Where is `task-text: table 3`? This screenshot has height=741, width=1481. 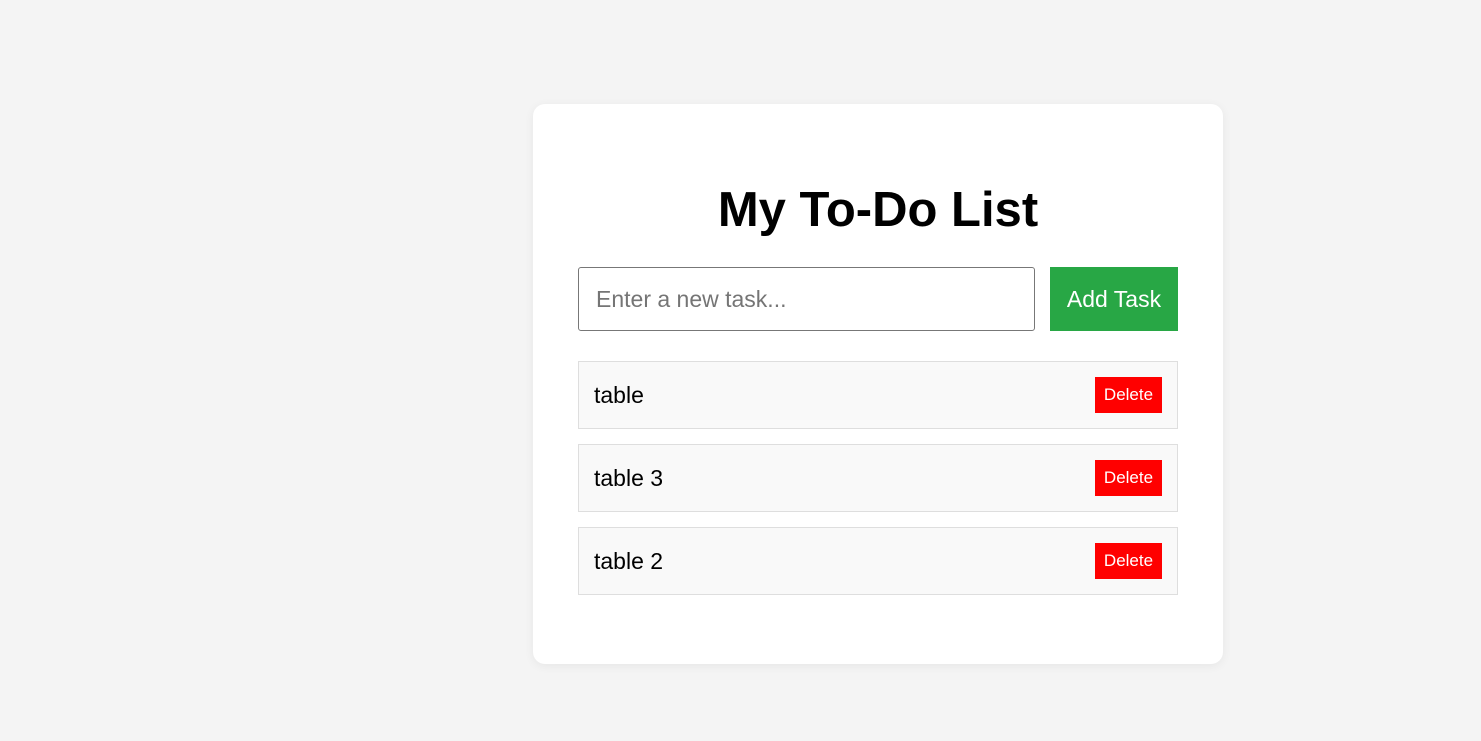
task-text: table 3 is located at coordinates (629, 477).